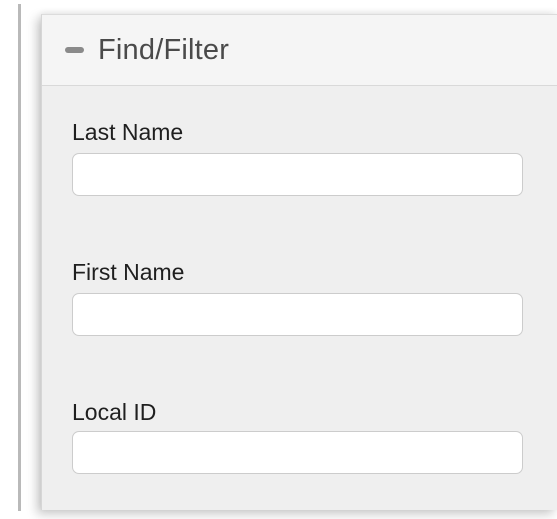  What do you see at coordinates (74, 50) in the screenshot?
I see `minus-icon` at bounding box center [74, 50].